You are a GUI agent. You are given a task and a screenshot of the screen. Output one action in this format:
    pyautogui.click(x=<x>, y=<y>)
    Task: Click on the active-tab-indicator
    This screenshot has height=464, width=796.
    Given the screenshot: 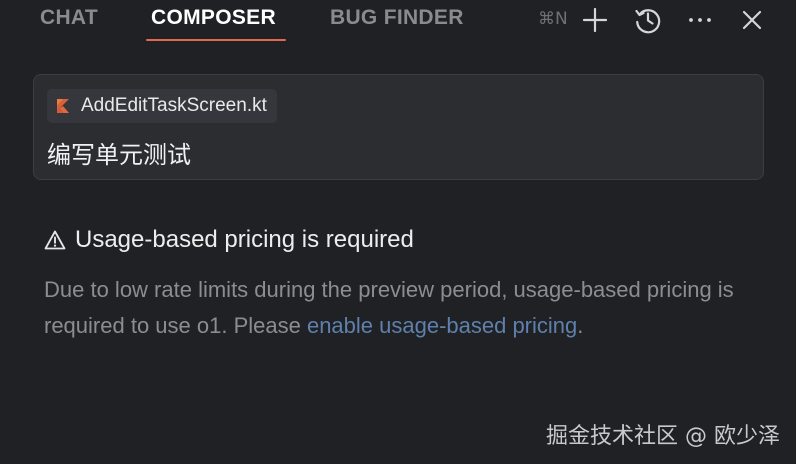 What is the action you would take?
    pyautogui.click(x=216, y=40)
    